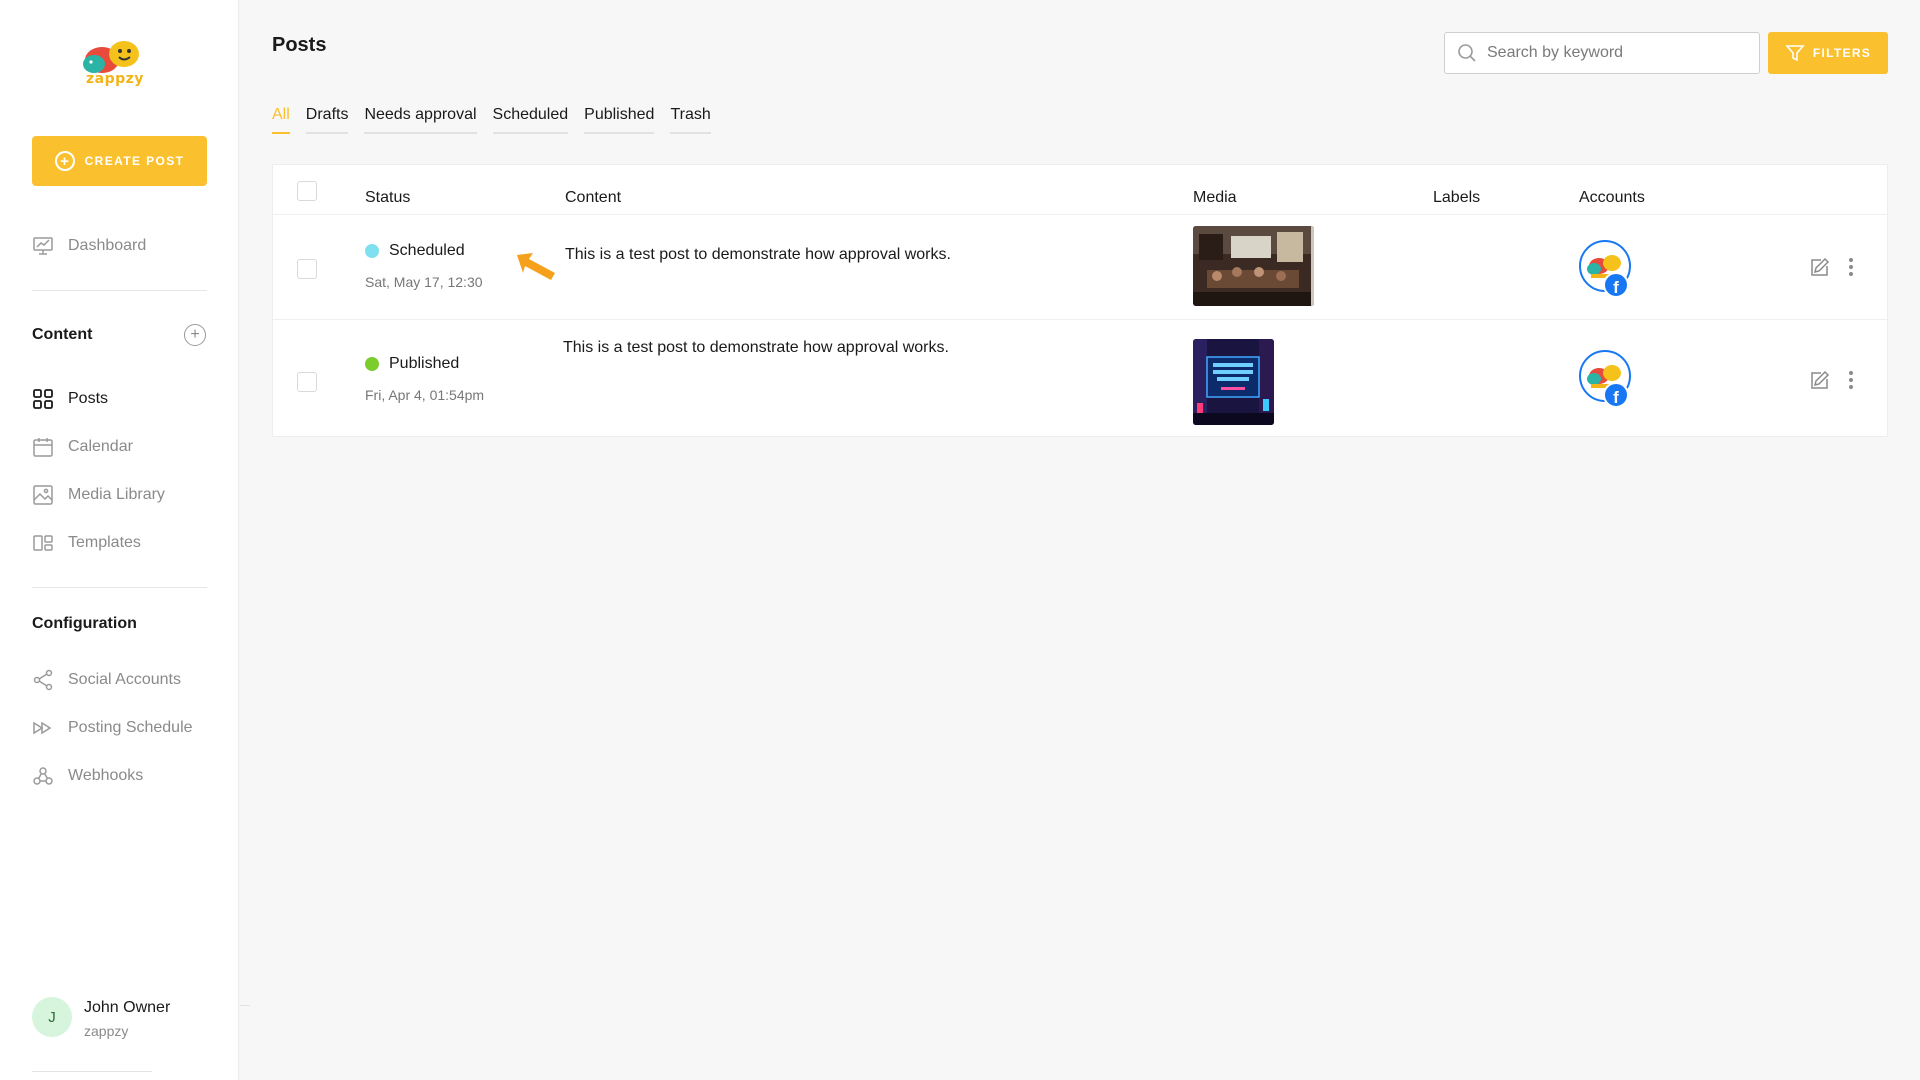 Image resolution: width=1920 pixels, height=1080 pixels. What do you see at coordinates (134, 161) in the screenshot?
I see `create-post-label: CREATE POST` at bounding box center [134, 161].